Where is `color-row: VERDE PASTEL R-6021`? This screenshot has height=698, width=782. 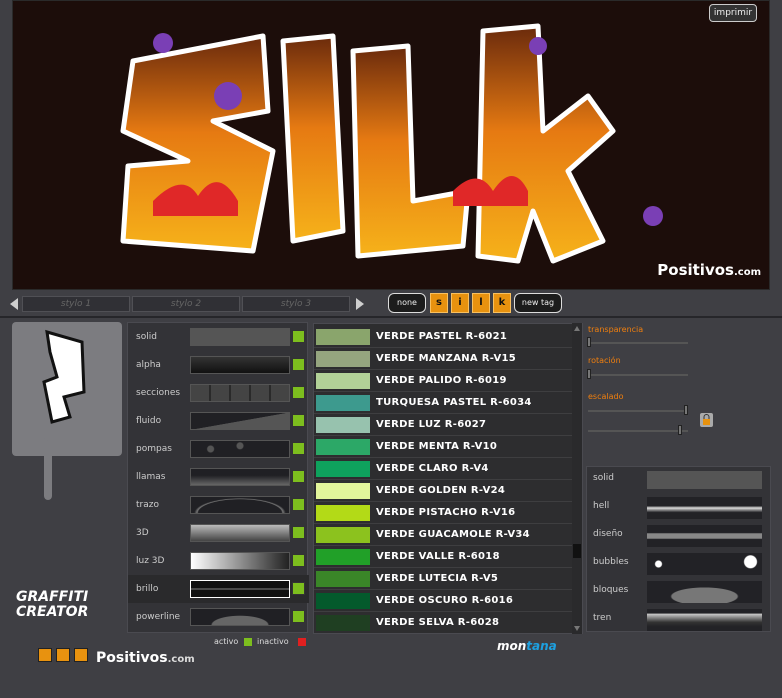
color-row: VERDE PASTEL R-6021 is located at coordinates (443, 337).